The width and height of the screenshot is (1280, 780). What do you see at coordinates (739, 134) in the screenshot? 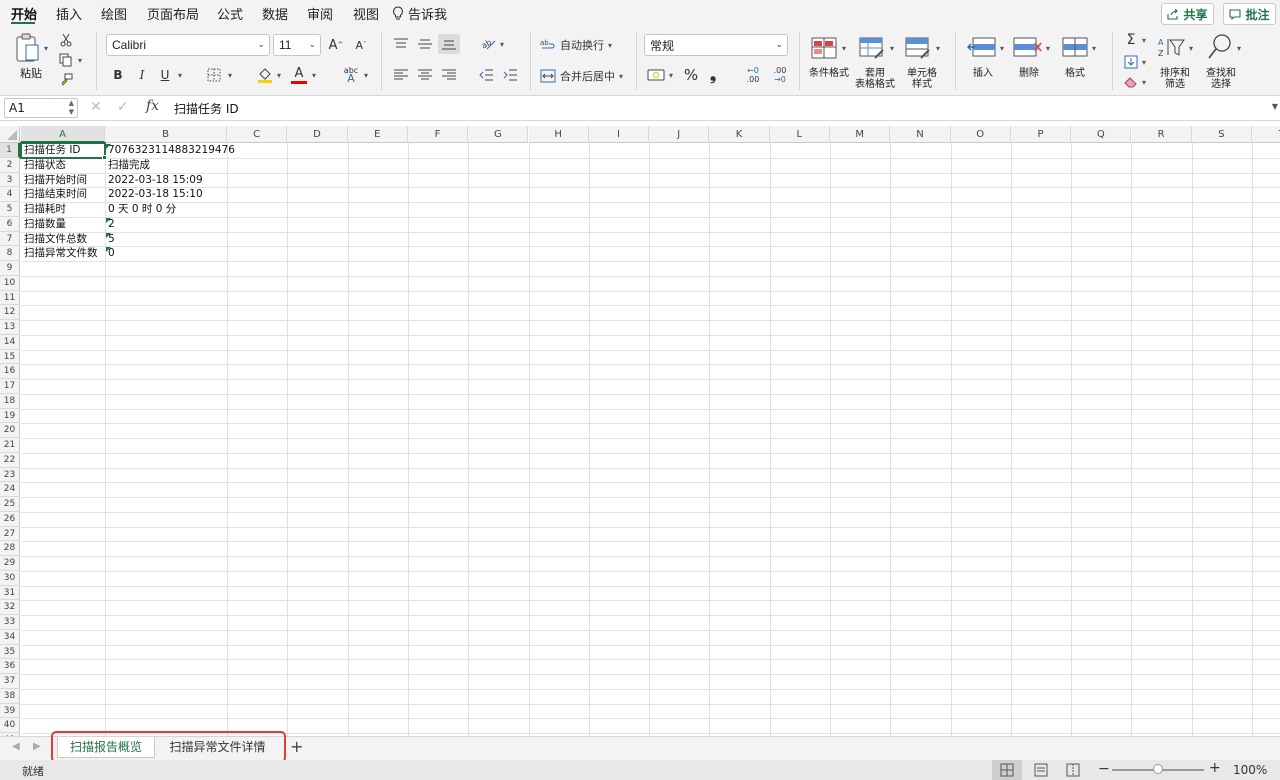
I see `column-header-K: K` at bounding box center [739, 134].